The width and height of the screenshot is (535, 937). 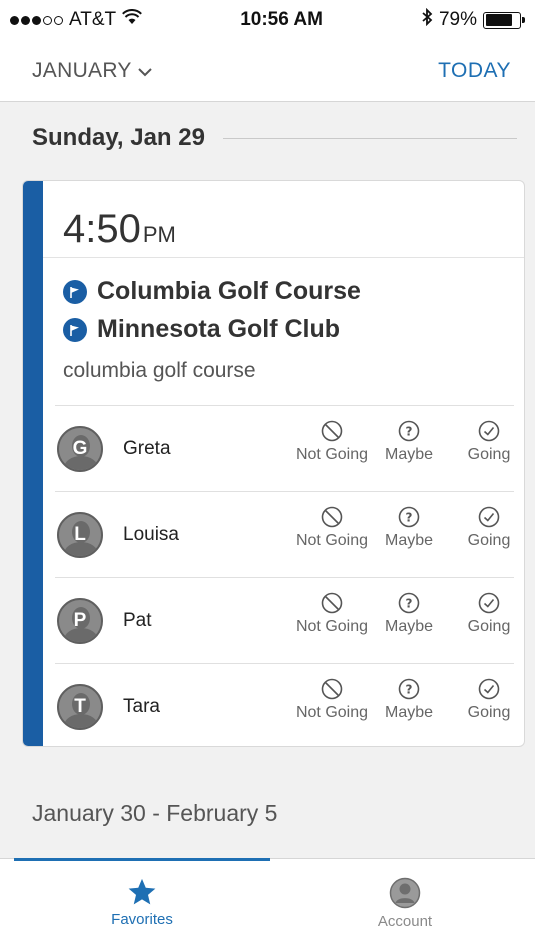 I want to click on avatar: T, so click(x=80, y=706).